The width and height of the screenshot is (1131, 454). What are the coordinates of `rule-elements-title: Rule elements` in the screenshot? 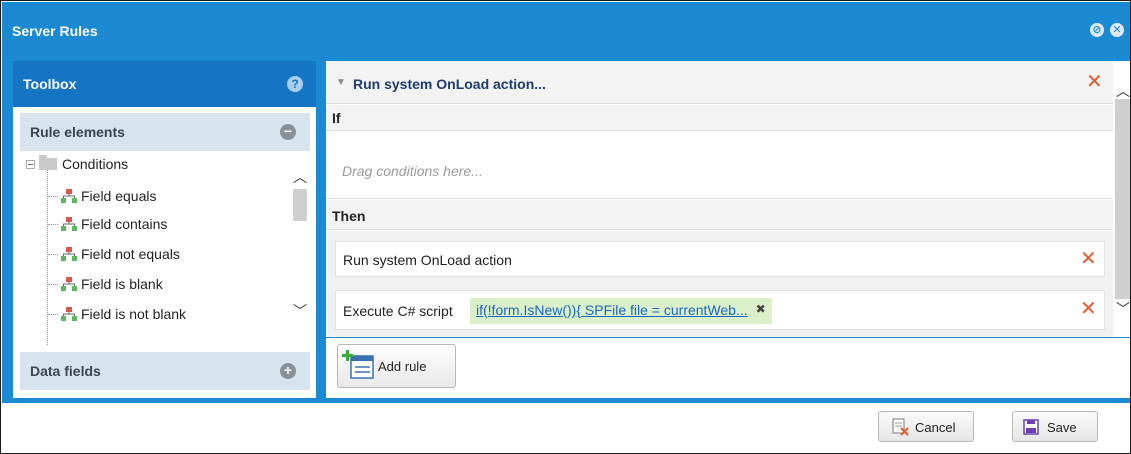 It's located at (77, 132).